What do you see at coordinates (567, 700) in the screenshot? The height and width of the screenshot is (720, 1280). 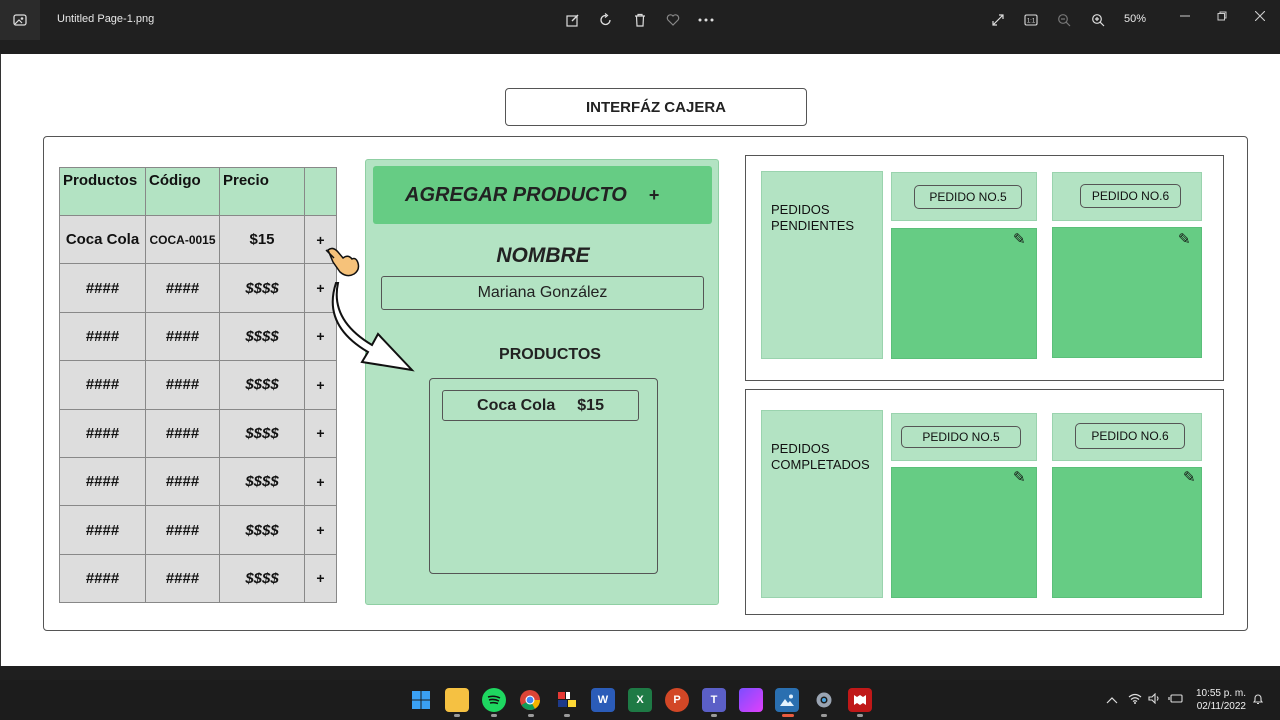 I see `paint-app-icon` at bounding box center [567, 700].